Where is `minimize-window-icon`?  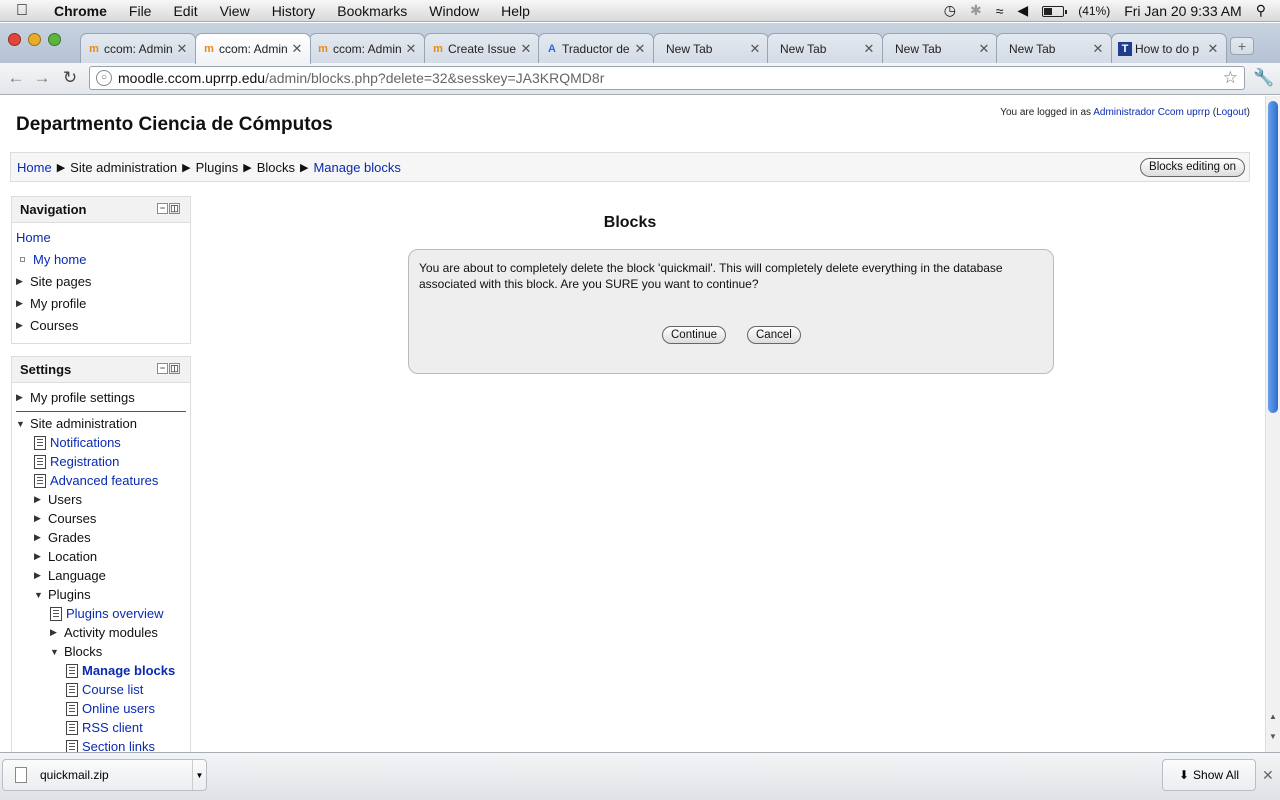 minimize-window-icon is located at coordinates (34, 39).